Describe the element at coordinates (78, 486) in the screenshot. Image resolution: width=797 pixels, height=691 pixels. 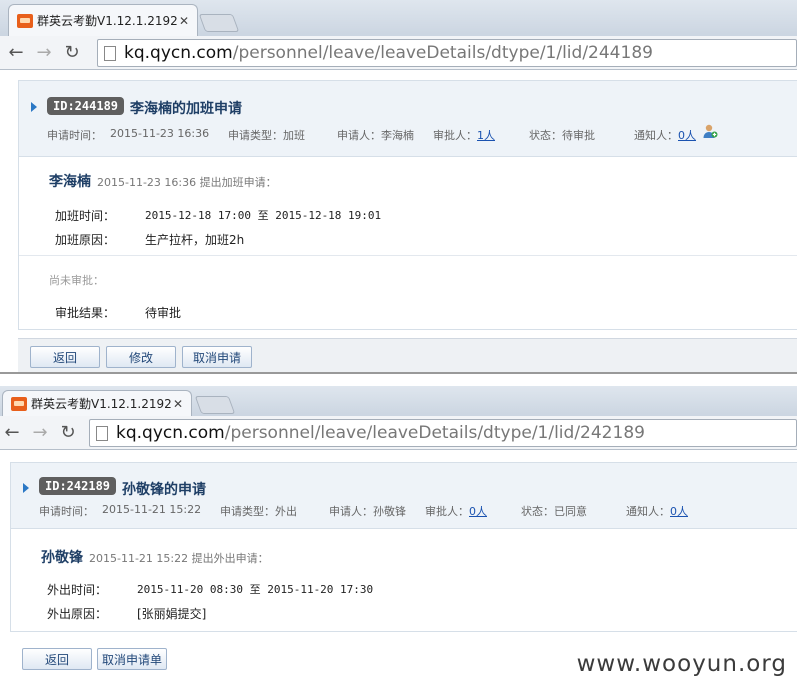
I see `request-id-badge-2: ID:242189` at that location.